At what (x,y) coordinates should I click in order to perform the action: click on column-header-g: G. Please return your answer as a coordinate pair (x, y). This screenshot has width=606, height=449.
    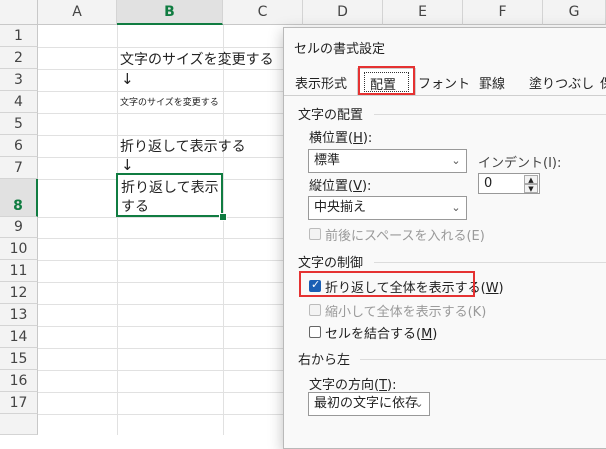
    Looking at the image, I should click on (574, 12).